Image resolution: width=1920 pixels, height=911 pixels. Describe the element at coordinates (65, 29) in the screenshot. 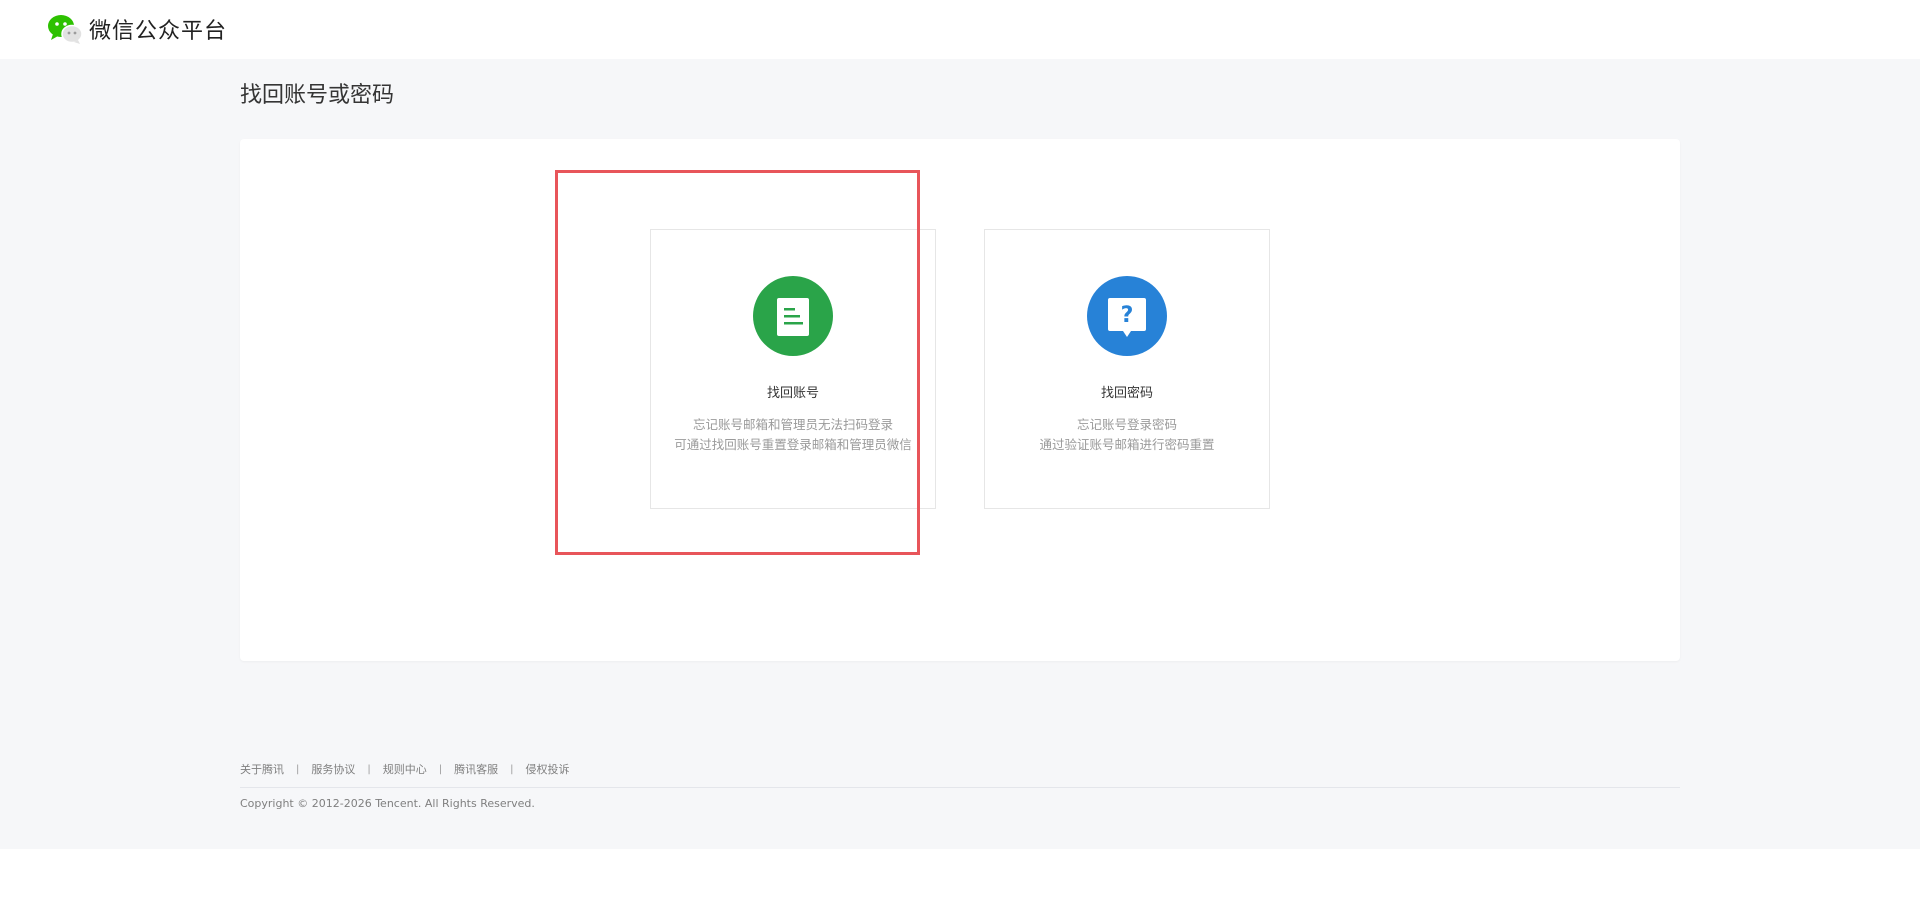

I see `wechat-logo-icon` at that location.